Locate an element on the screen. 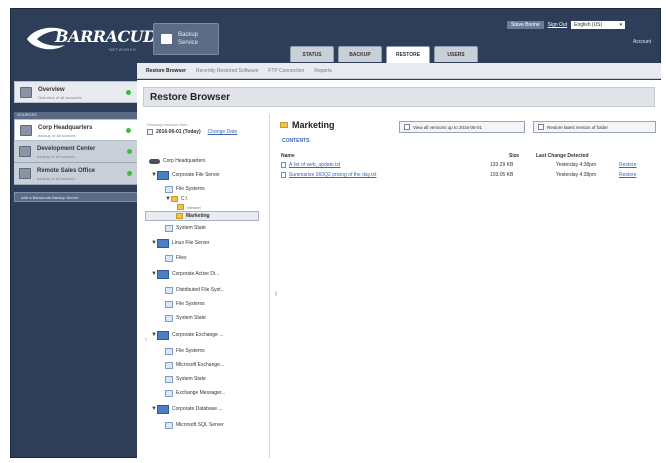 This screenshot has height=463, width=666. subnav-reports: Reports is located at coordinates (323, 71).